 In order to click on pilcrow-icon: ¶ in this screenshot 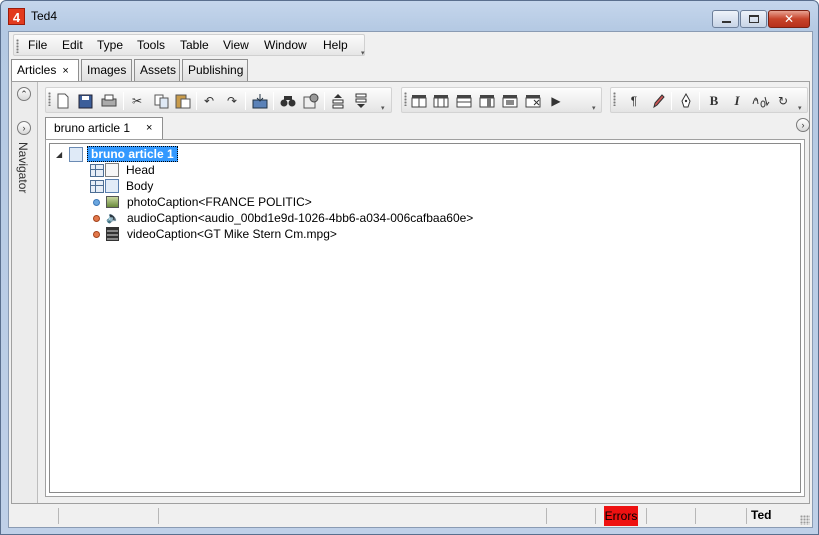, I will do `click(634, 101)`.